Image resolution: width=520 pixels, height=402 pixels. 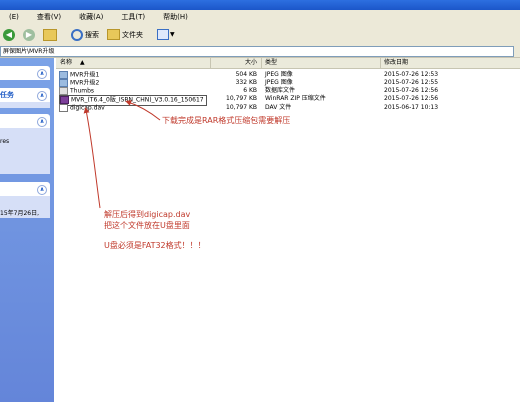 I want to click on column-header-name: 名称 ▲, so click(x=133, y=63).